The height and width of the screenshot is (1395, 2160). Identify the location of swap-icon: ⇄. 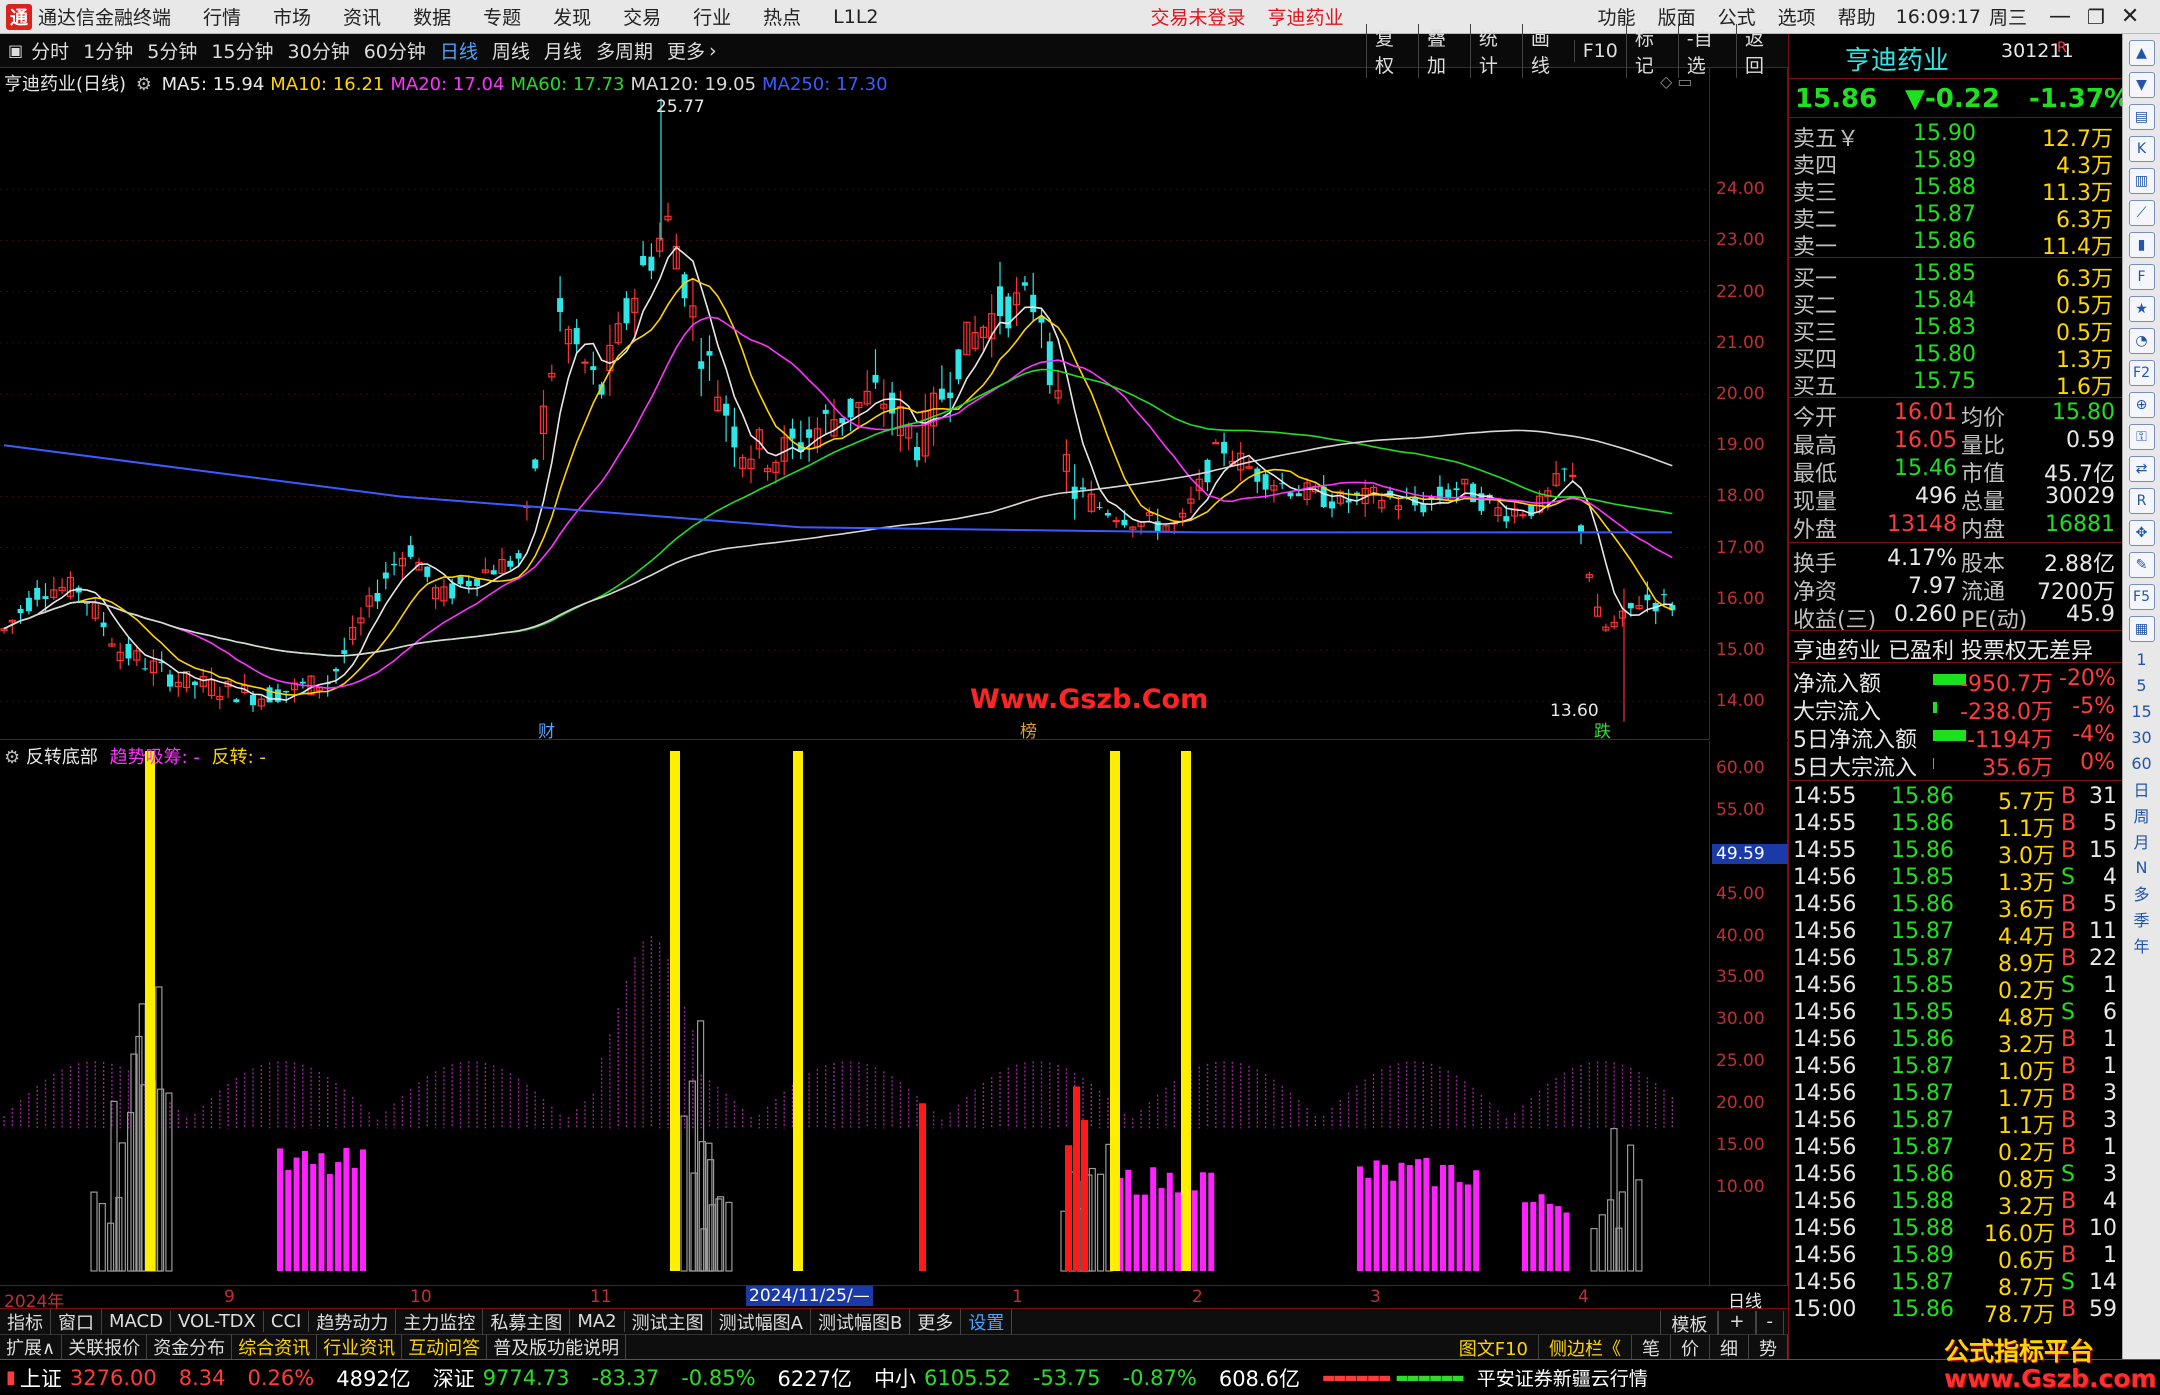
(2141, 469).